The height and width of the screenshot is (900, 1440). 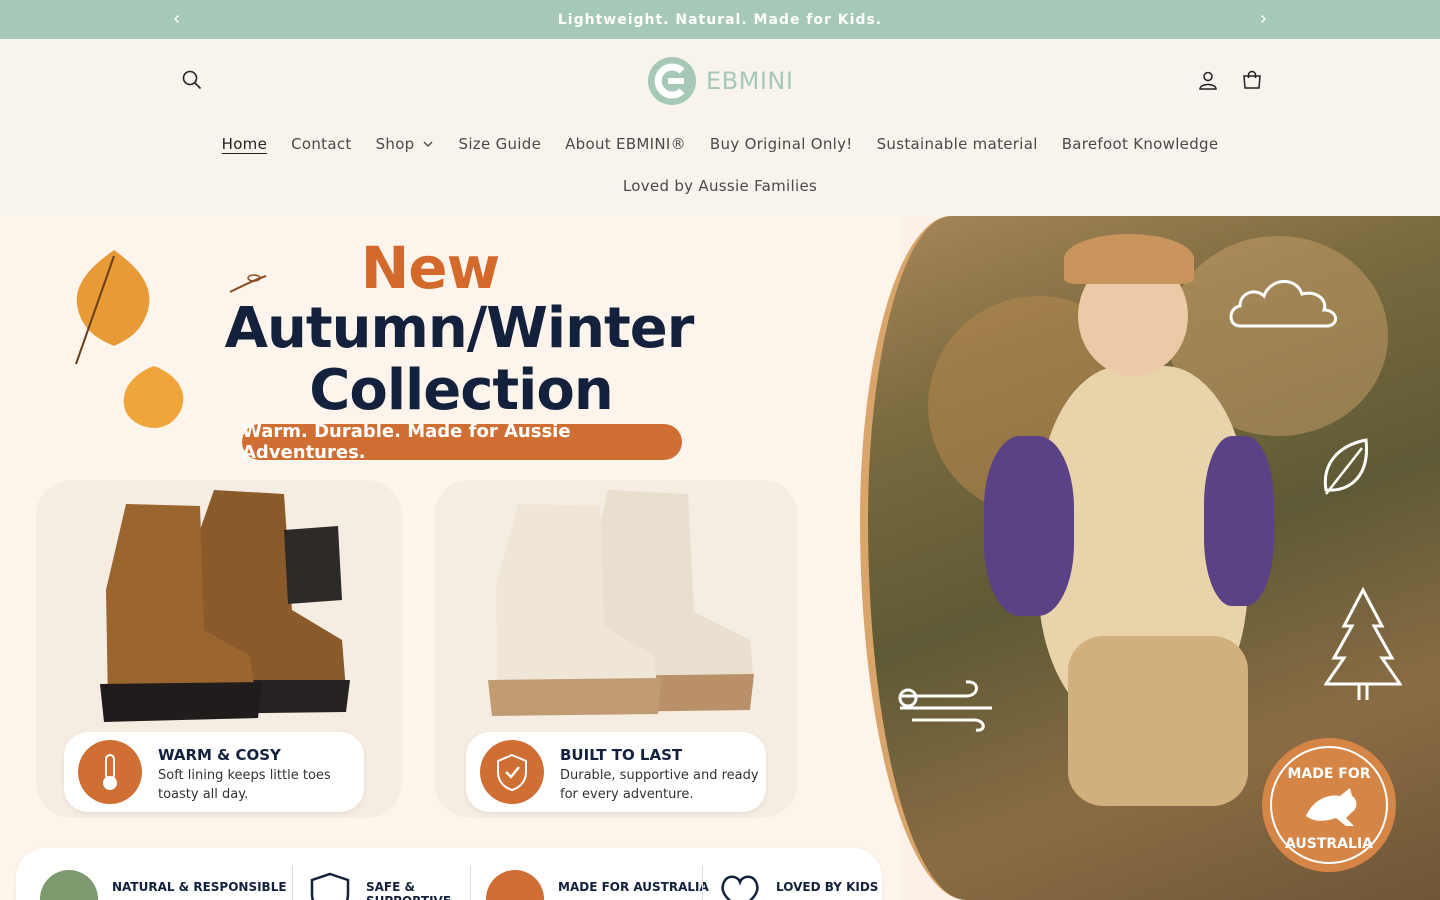 I want to click on logo-text: EBMINI, so click(x=750, y=81).